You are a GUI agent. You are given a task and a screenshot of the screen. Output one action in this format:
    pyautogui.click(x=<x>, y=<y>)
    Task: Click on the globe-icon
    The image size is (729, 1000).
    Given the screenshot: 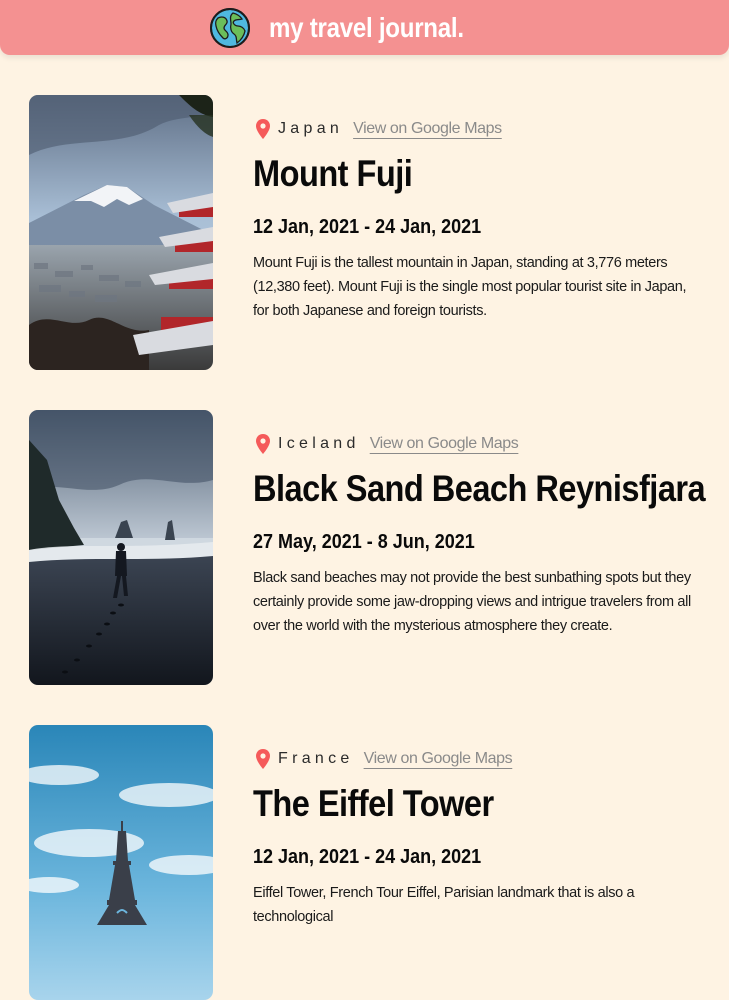 What is the action you would take?
    pyautogui.click(x=229, y=27)
    